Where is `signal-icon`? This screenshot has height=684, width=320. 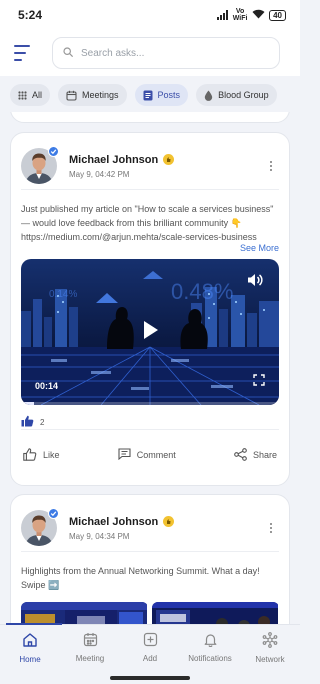 signal-icon is located at coordinates (223, 15).